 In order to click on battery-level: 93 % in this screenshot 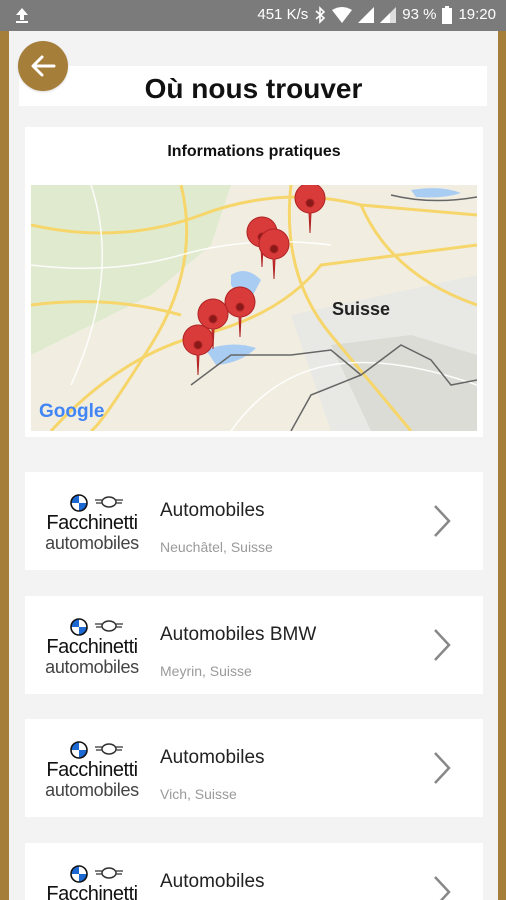, I will do `click(419, 14)`.